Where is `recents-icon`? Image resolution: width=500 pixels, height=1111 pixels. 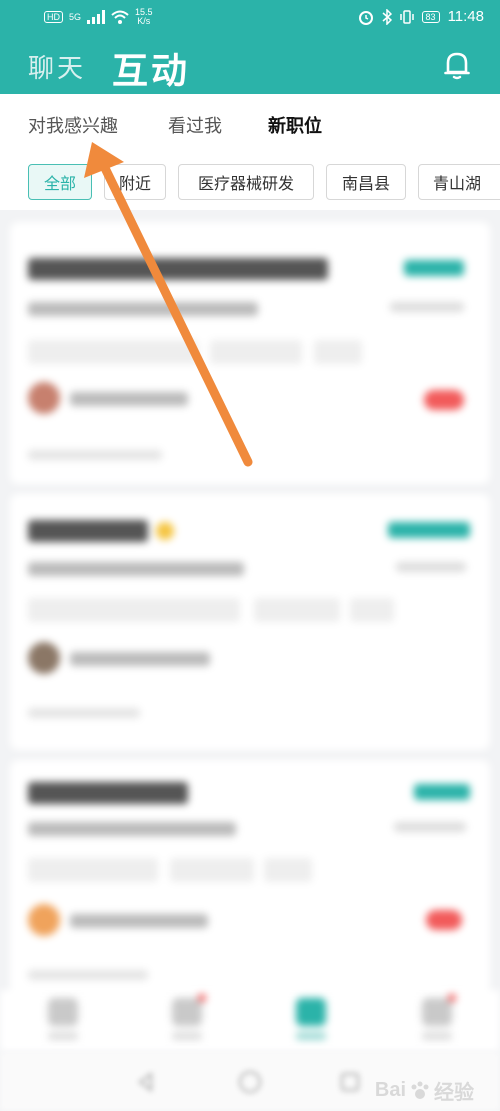 recents-icon is located at coordinates (350, 1082).